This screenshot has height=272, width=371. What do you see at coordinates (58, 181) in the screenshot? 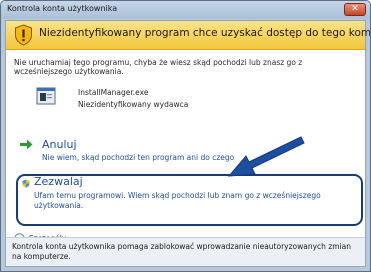
I see `allow-title: Zezwalaj` at bounding box center [58, 181].